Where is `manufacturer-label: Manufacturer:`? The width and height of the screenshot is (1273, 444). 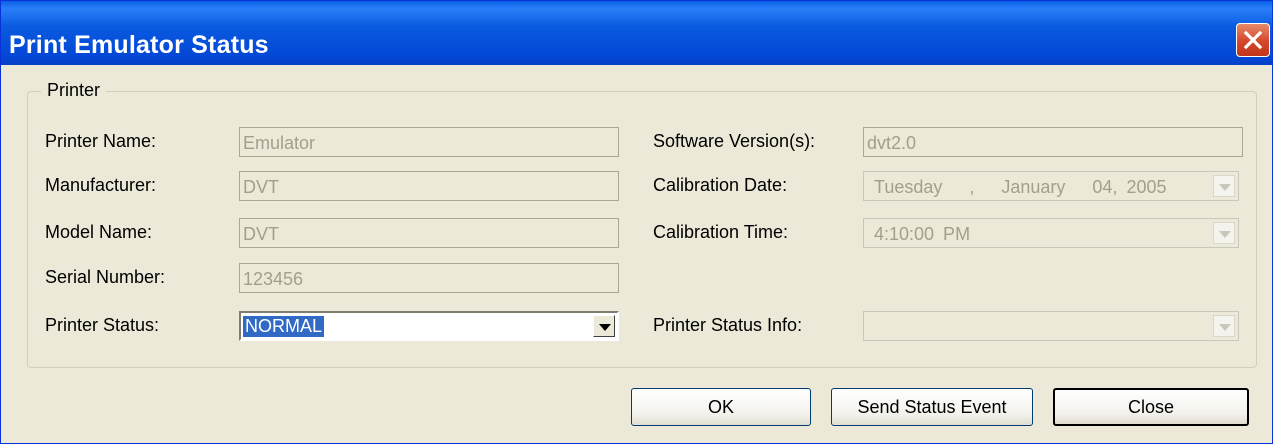 manufacturer-label: Manufacturer: is located at coordinates (101, 185).